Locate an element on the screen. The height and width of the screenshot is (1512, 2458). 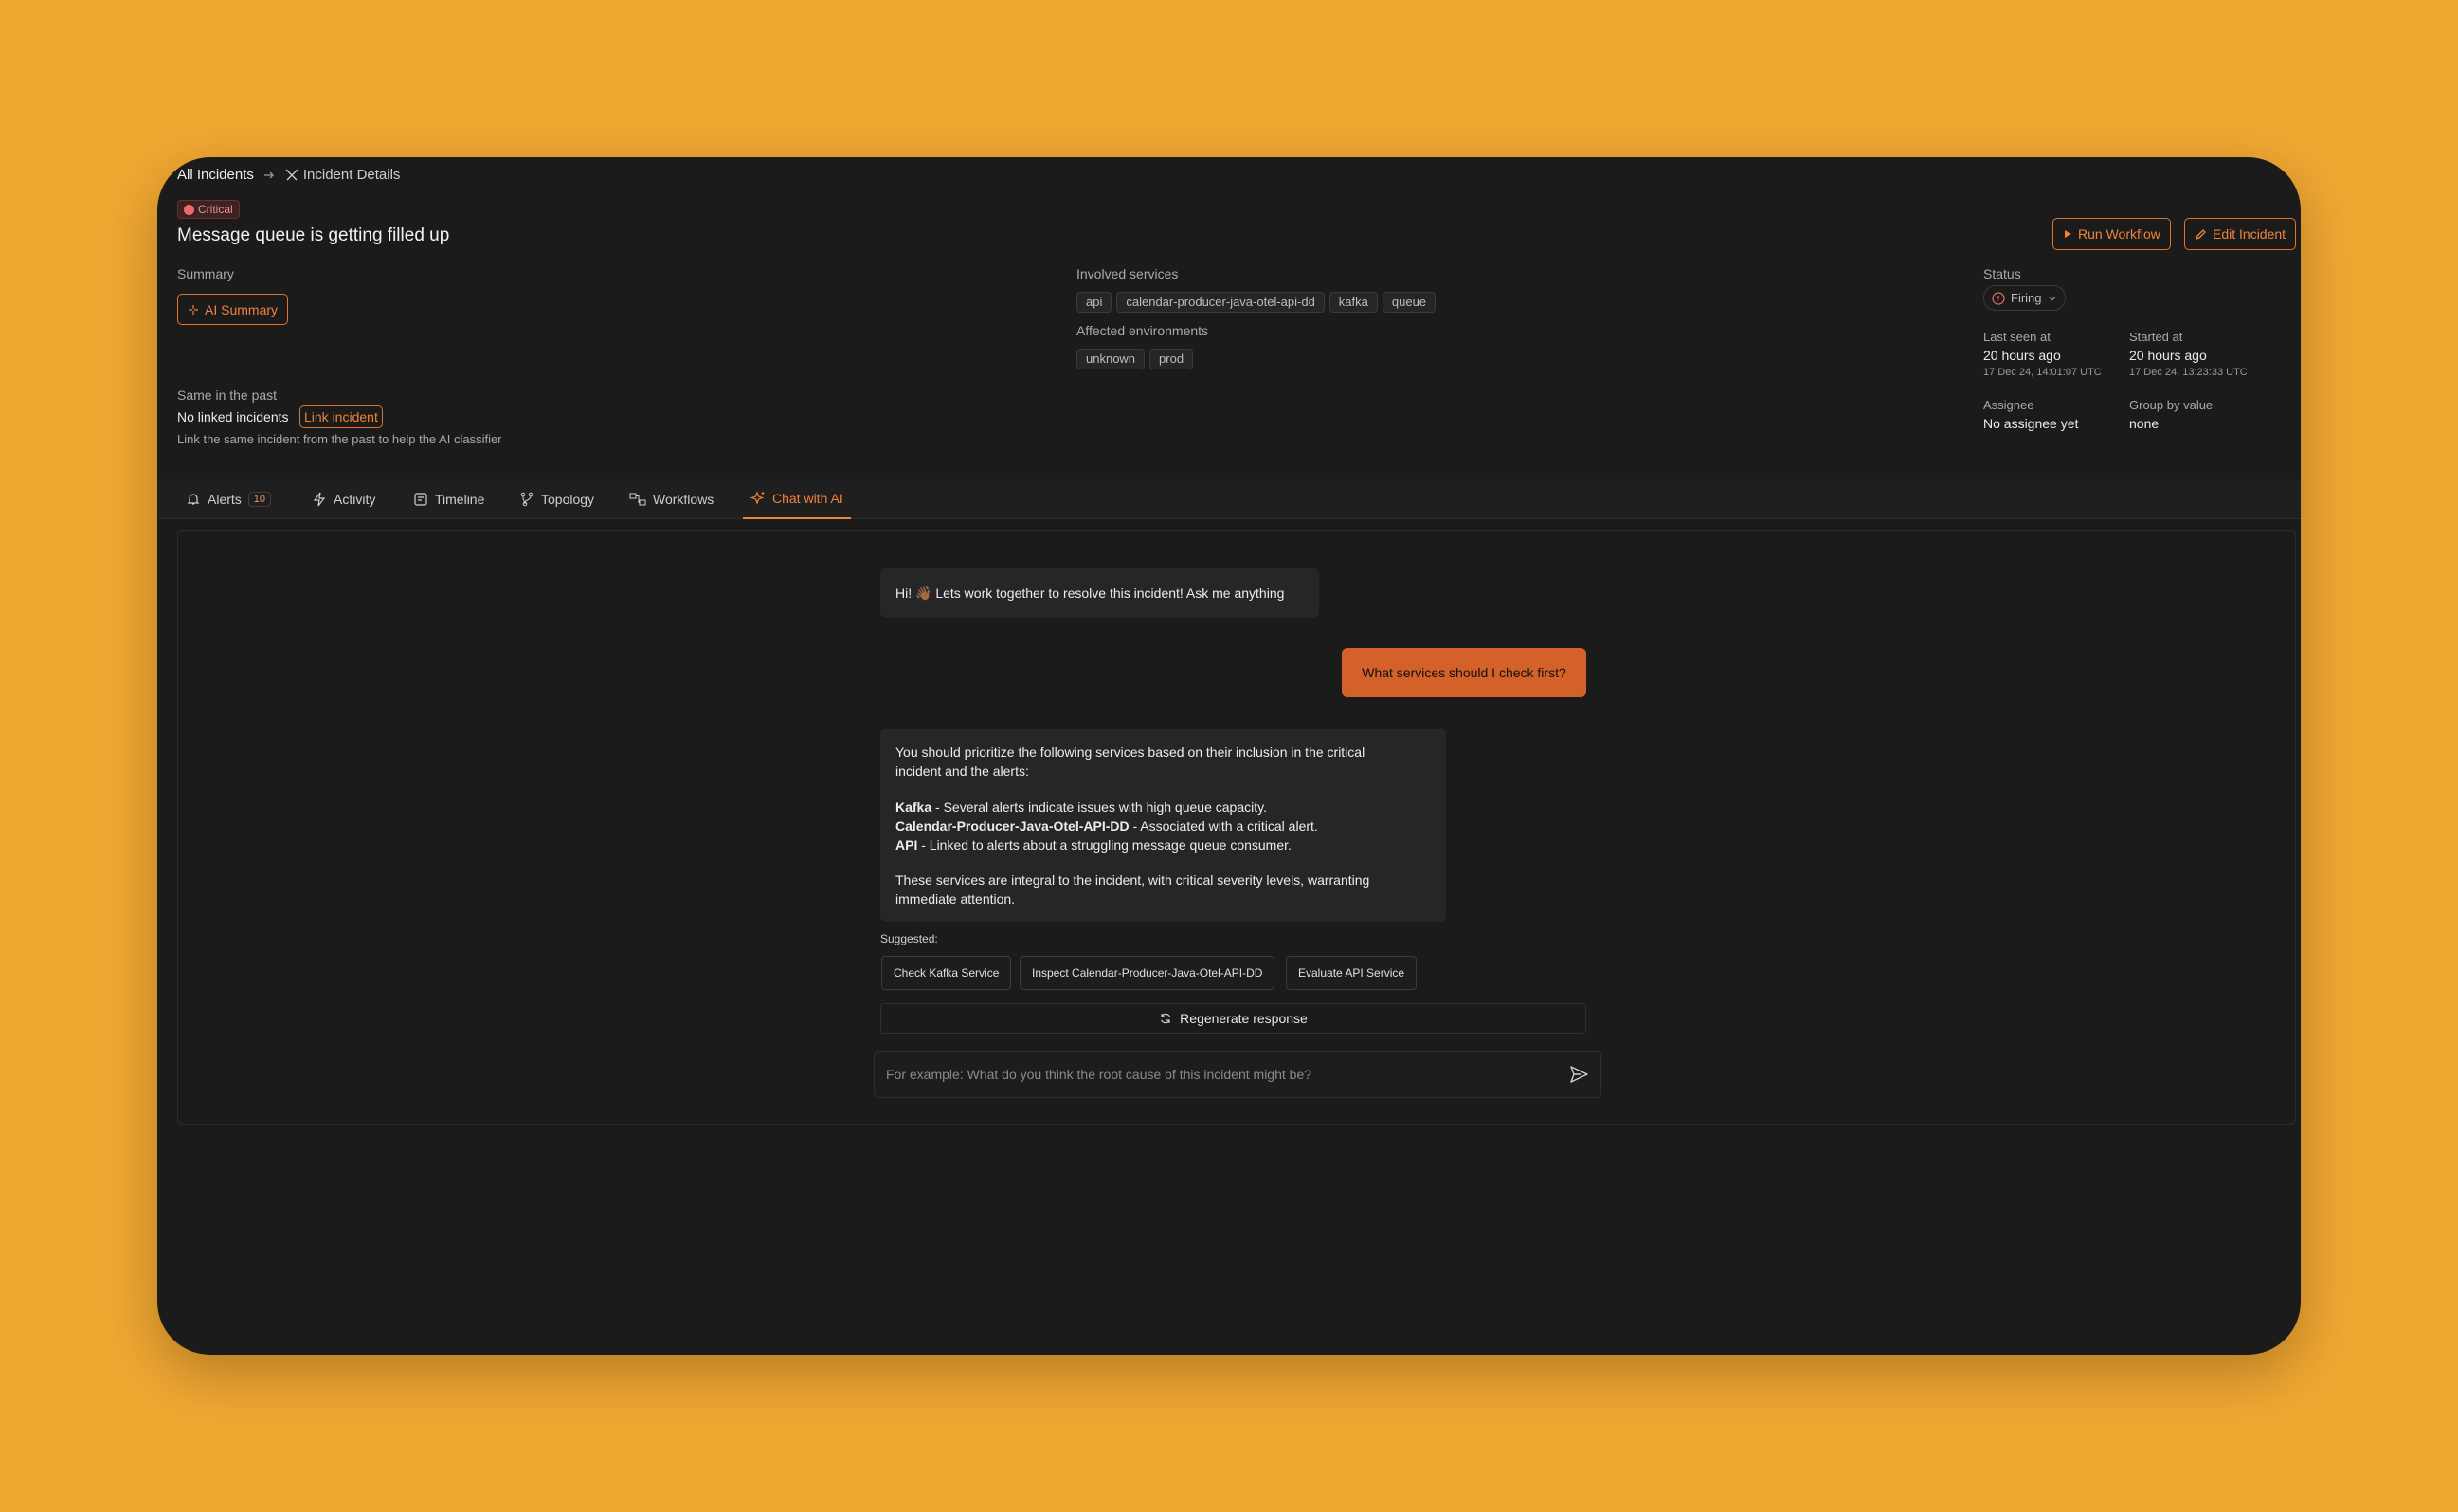
tab-workflows: Workflows is located at coordinates (672, 499).